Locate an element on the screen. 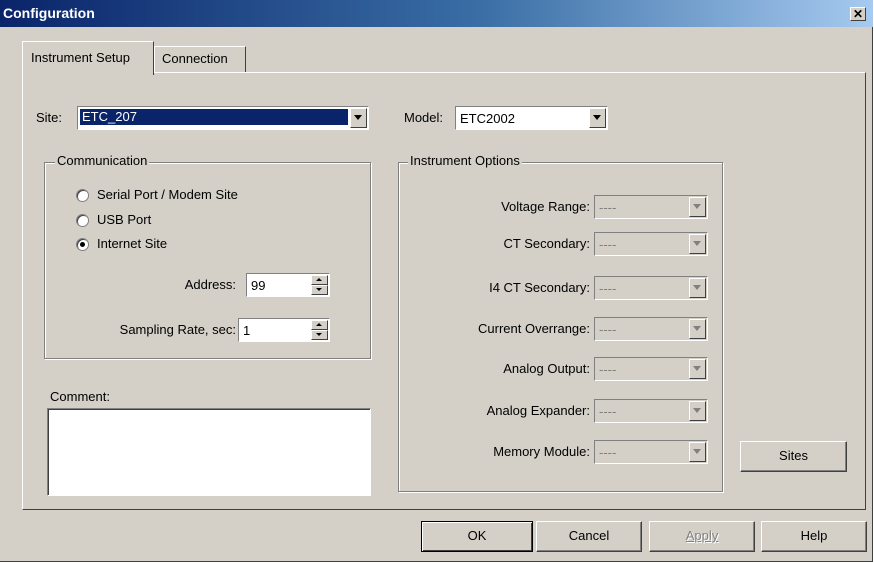  address-spin-buttons is located at coordinates (319, 285).